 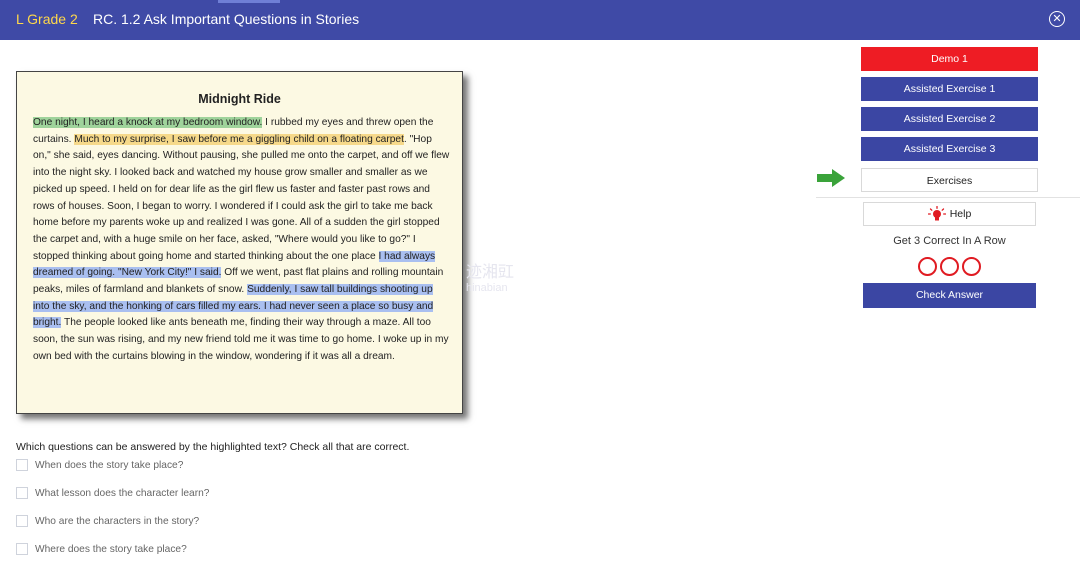 I want to click on demo-button: Demo 1, so click(x=949, y=59).